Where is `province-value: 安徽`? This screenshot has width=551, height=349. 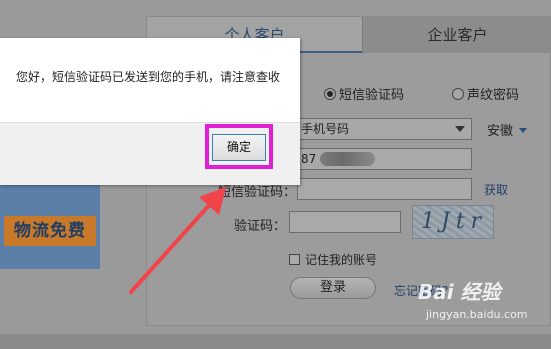
province-value: 安徽 is located at coordinates (500, 131).